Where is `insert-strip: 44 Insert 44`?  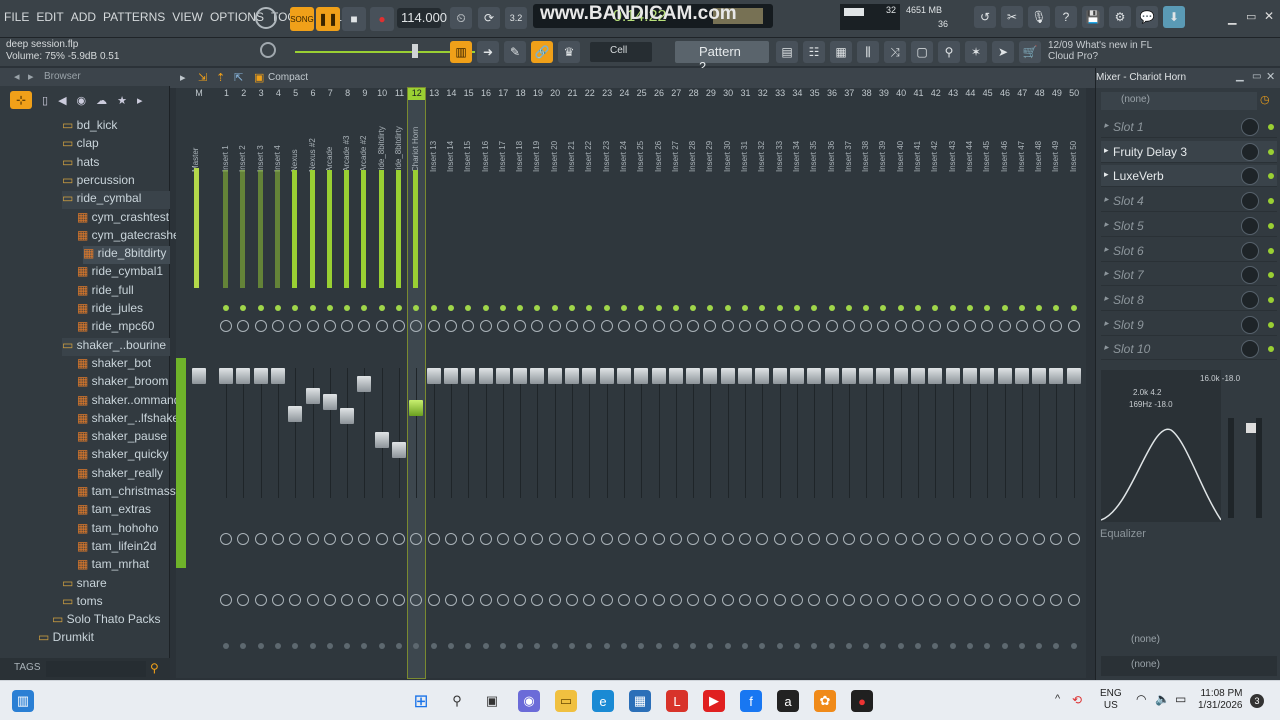
insert-strip: 44 Insert 44 is located at coordinates (970, 383).